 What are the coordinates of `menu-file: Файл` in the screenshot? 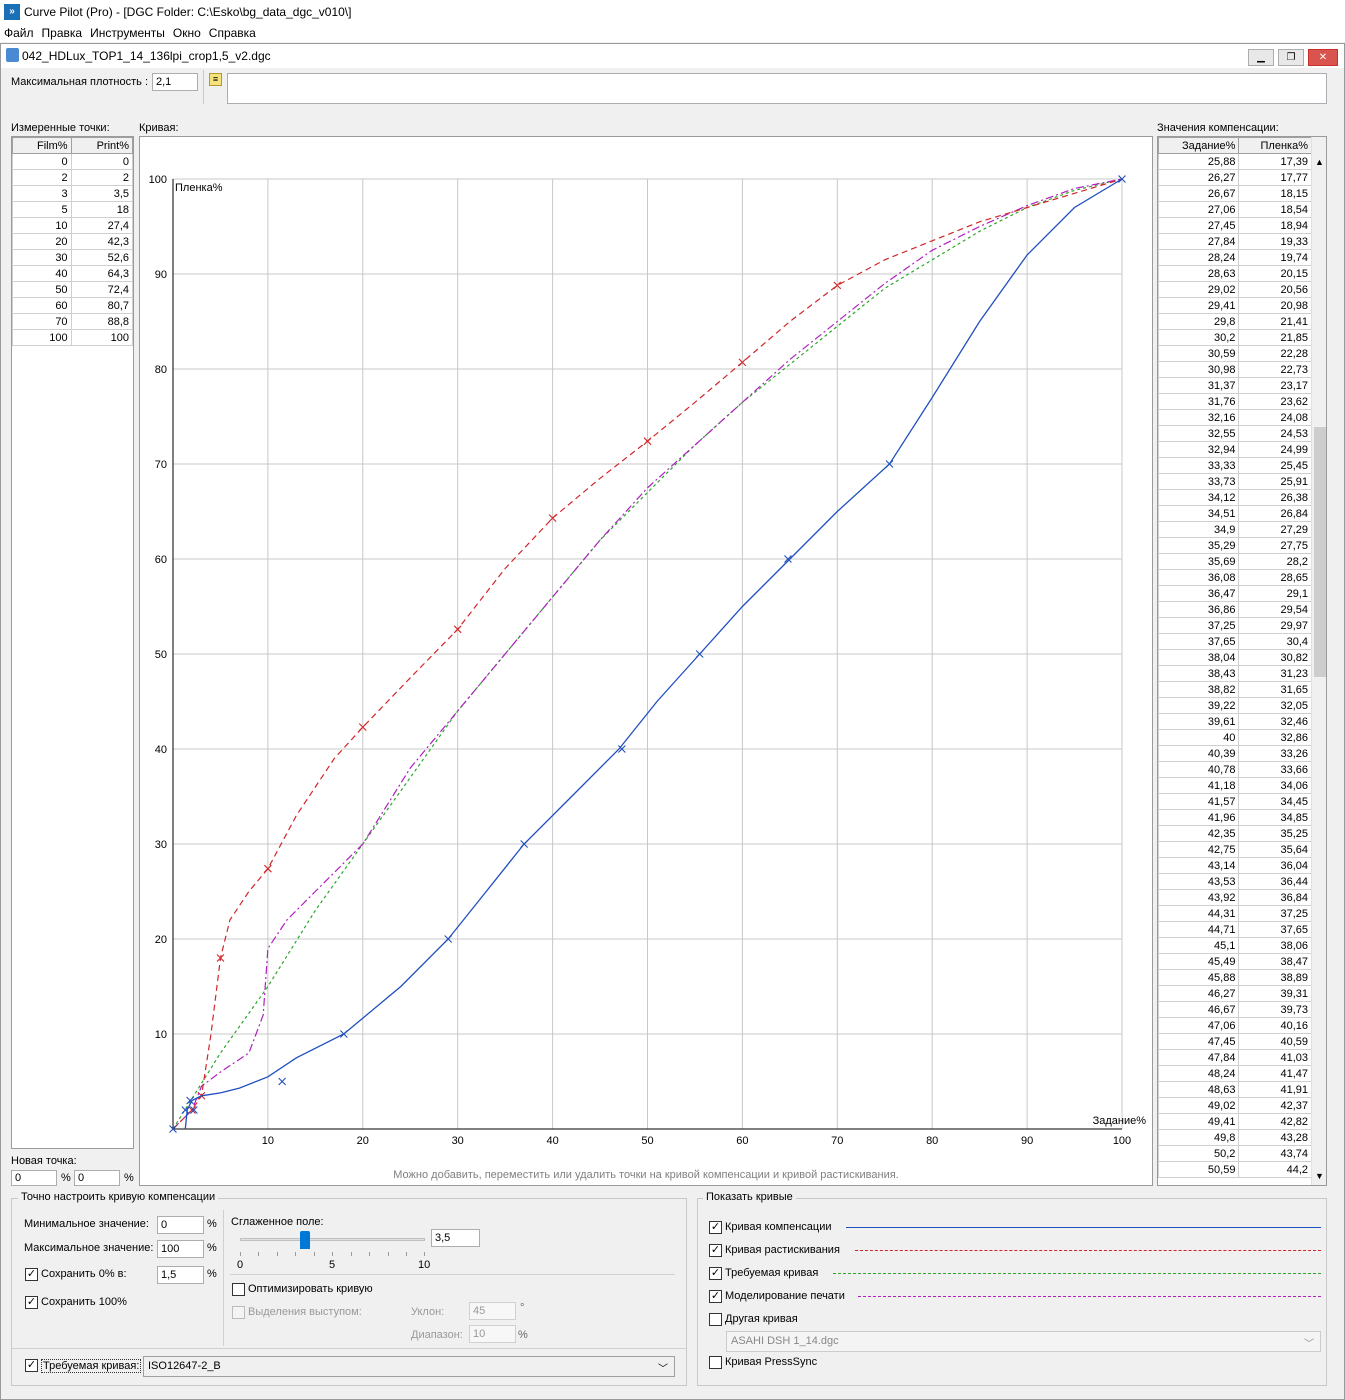 It's located at (19, 33).